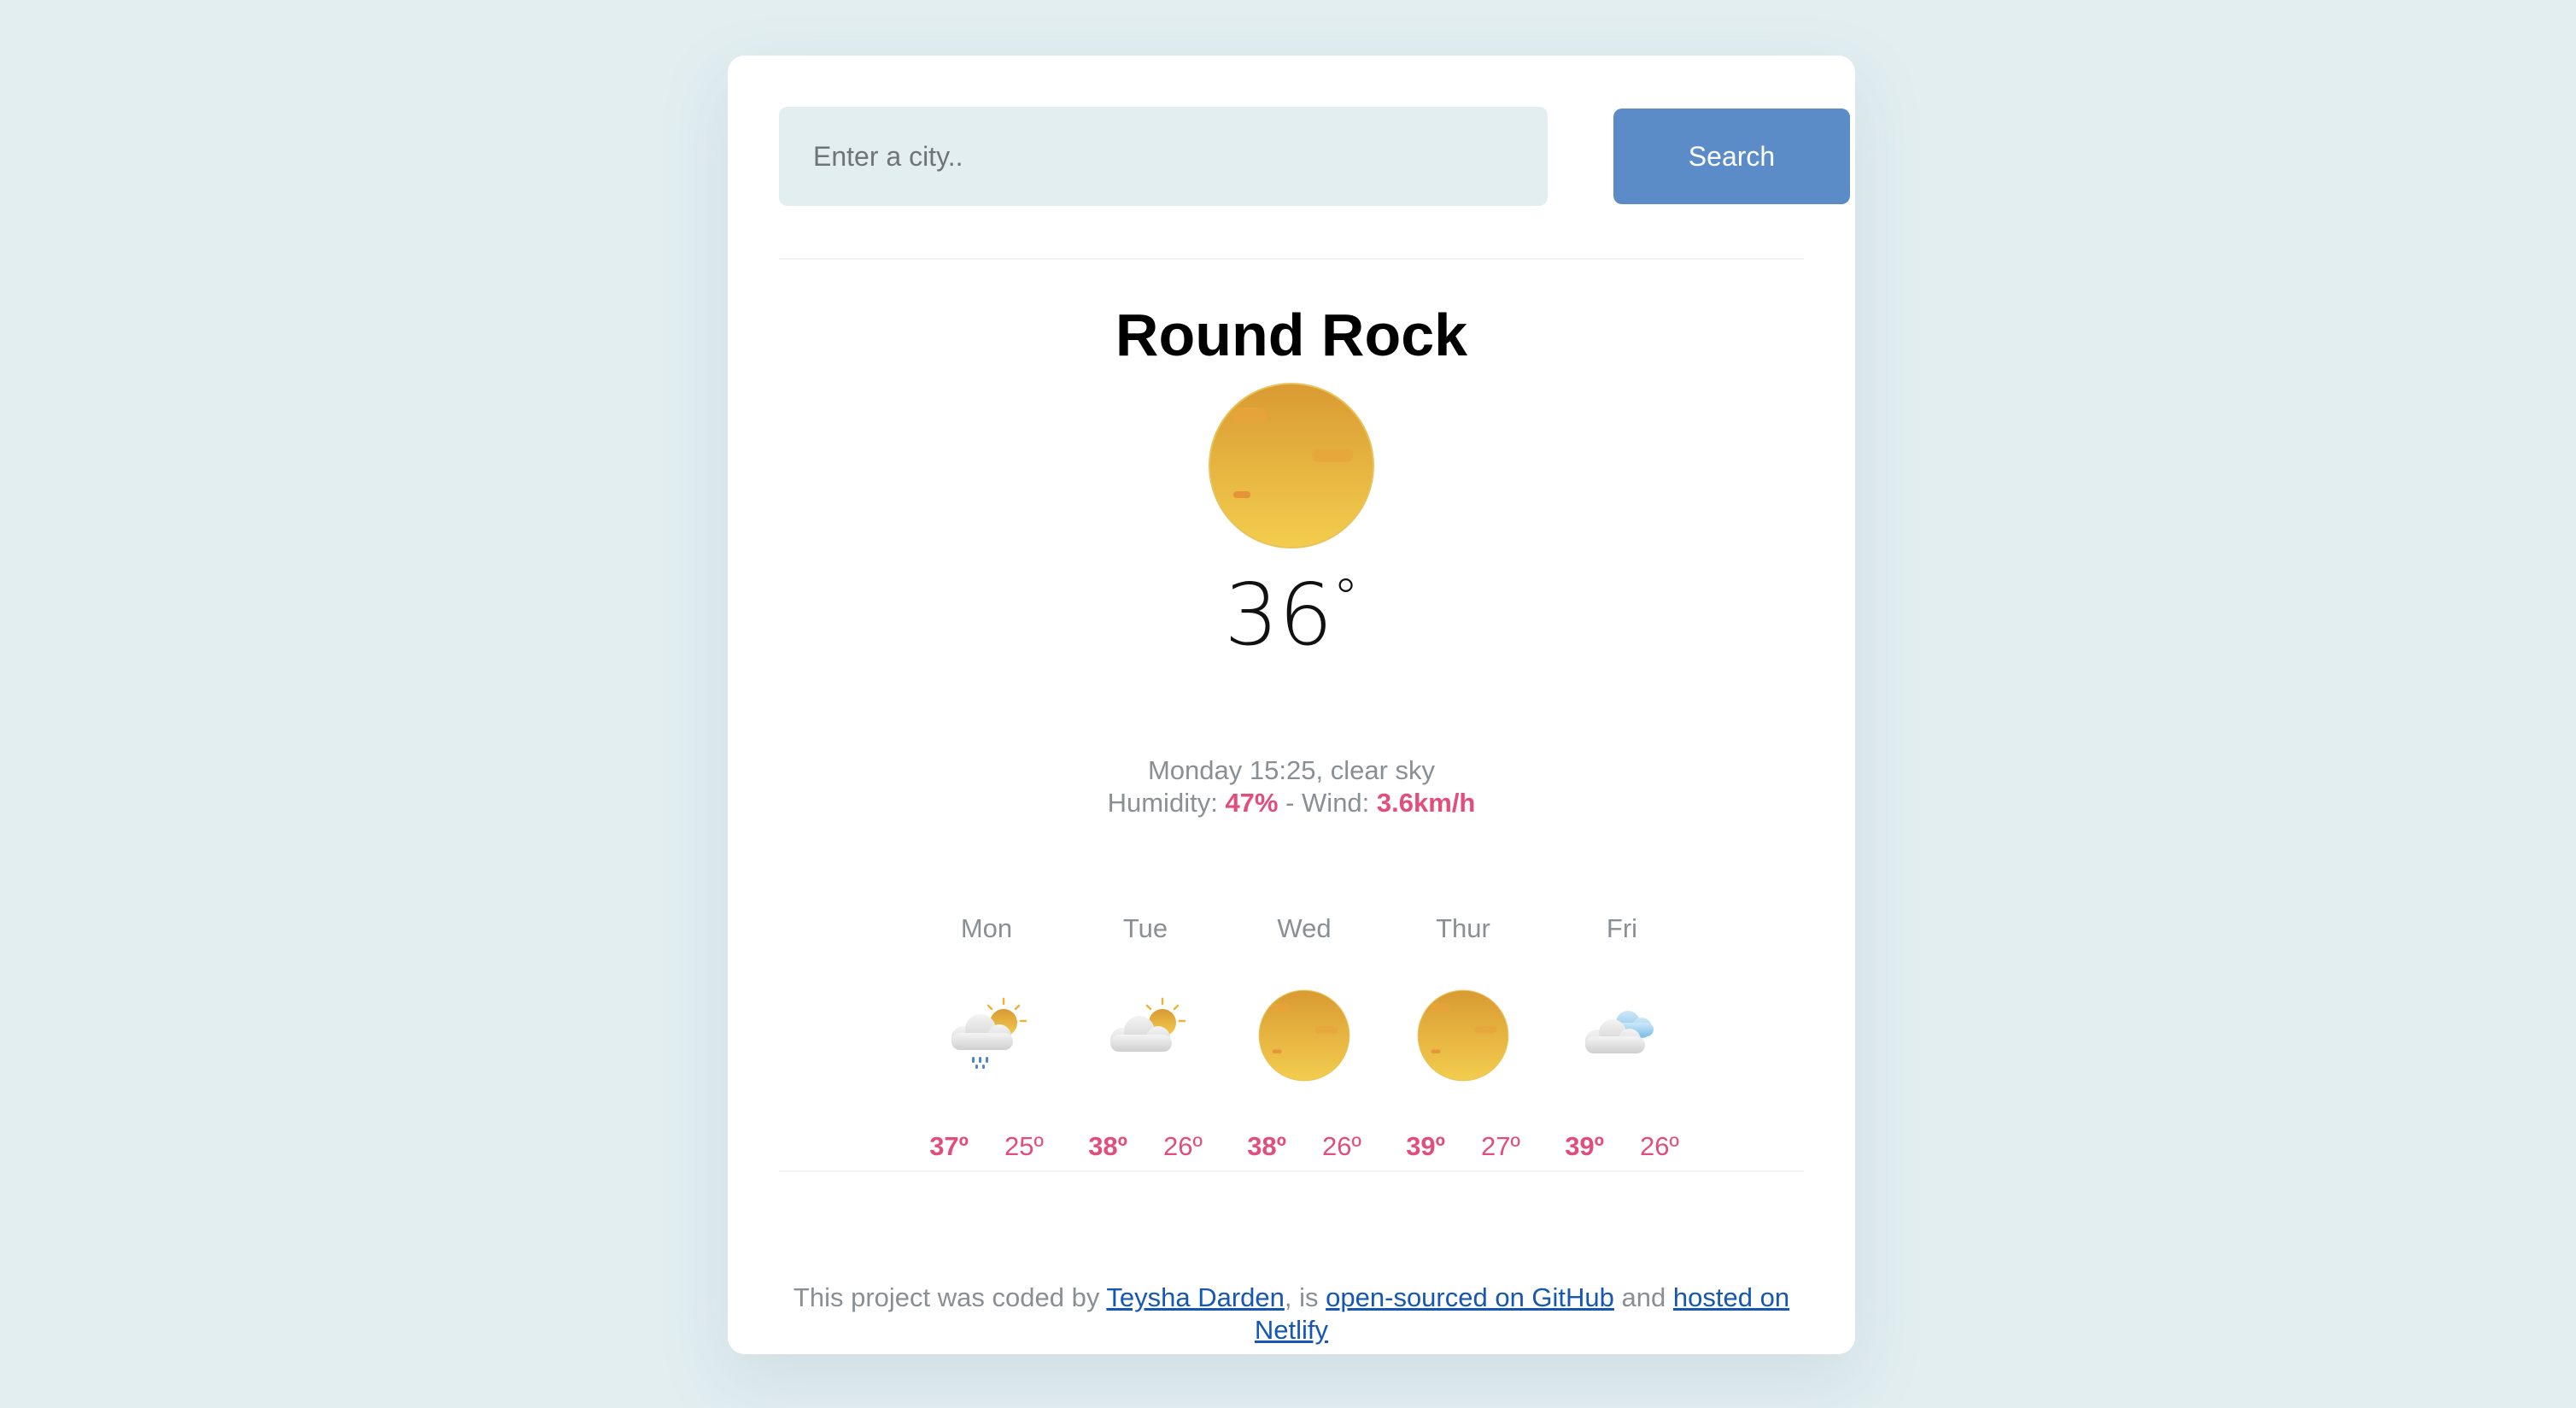 This screenshot has width=2576, height=1408. Describe the element at coordinates (1463, 928) in the screenshot. I see `forecast-day-name: Thur` at that location.